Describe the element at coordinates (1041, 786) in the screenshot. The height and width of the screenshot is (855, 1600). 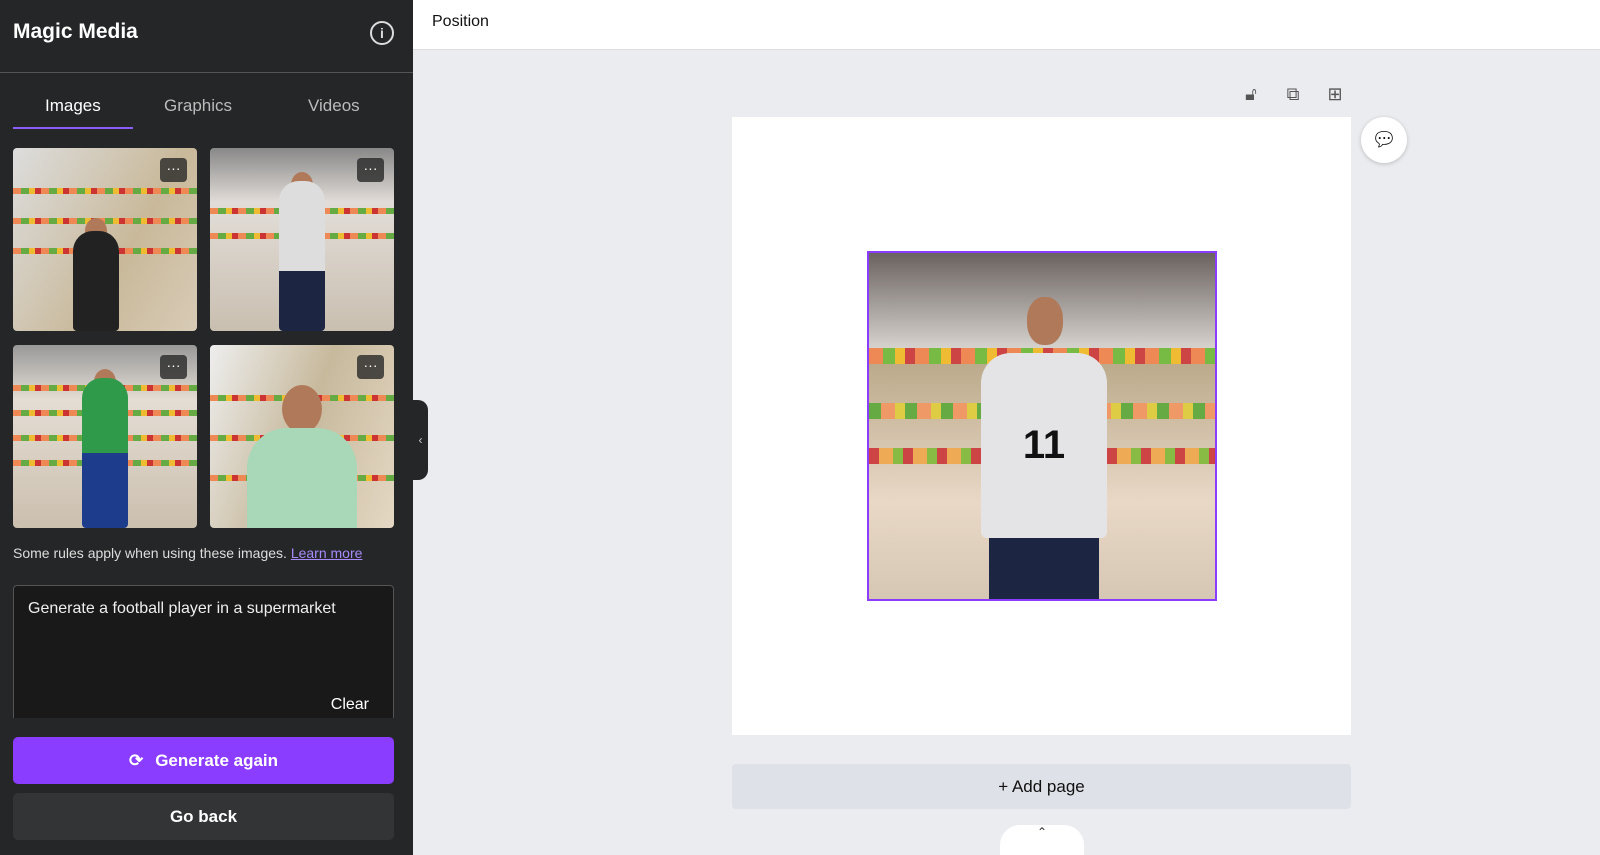
I see `add-page-button: + Add page` at that location.